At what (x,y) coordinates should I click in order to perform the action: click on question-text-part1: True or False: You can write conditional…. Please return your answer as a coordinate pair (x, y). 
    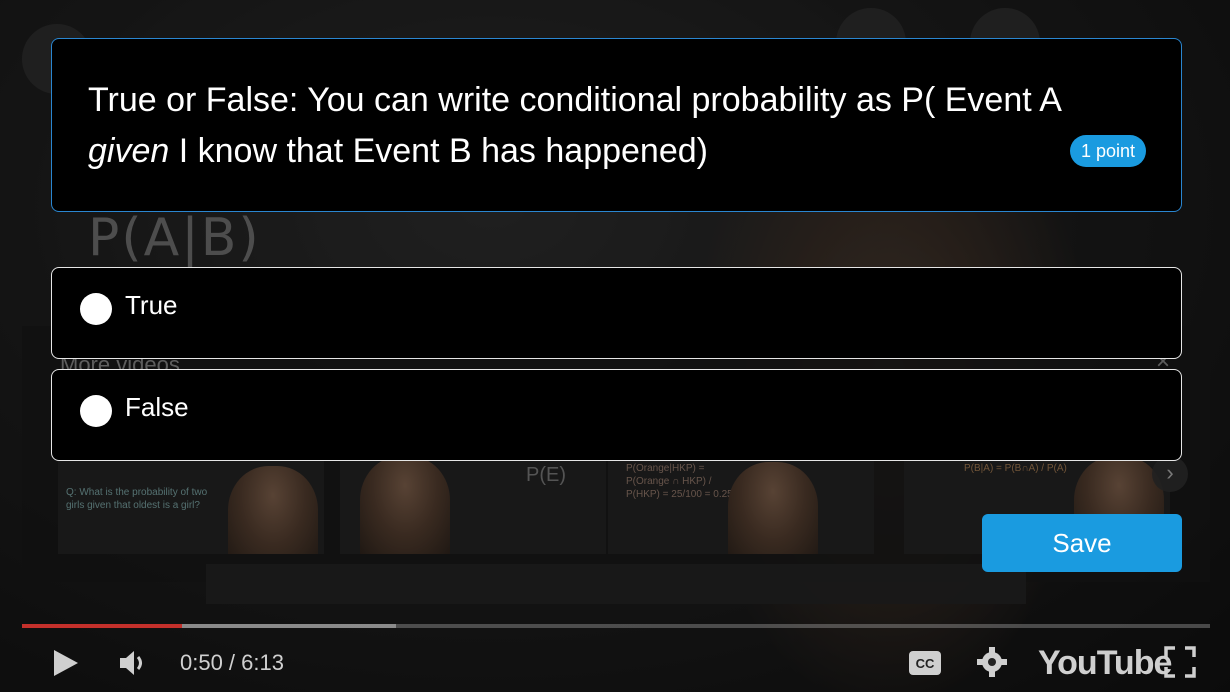
    Looking at the image, I should click on (575, 100).